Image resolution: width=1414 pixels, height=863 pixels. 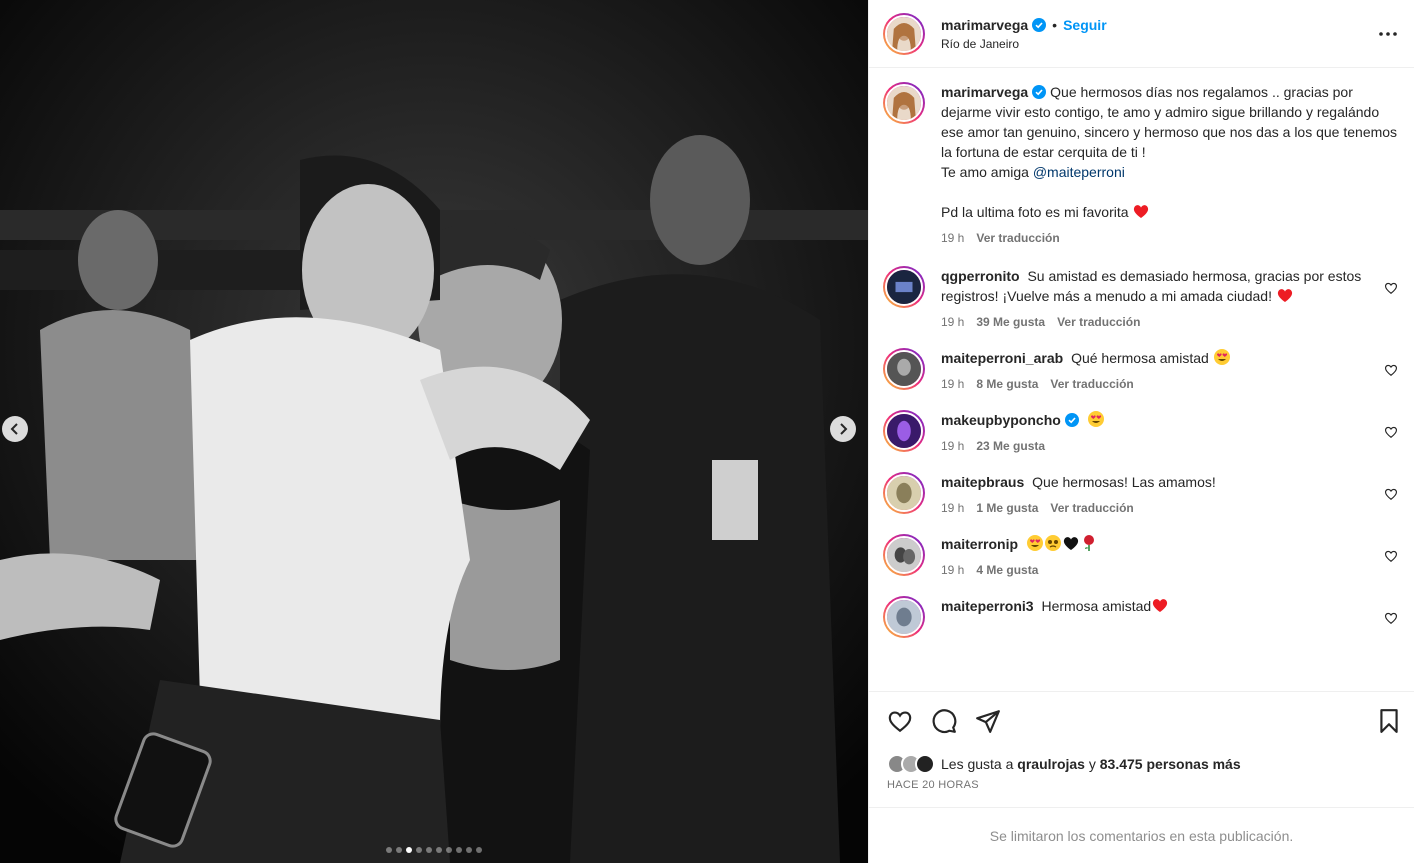 I want to click on likes-user: qraulrojas, so click(x=1051, y=764).